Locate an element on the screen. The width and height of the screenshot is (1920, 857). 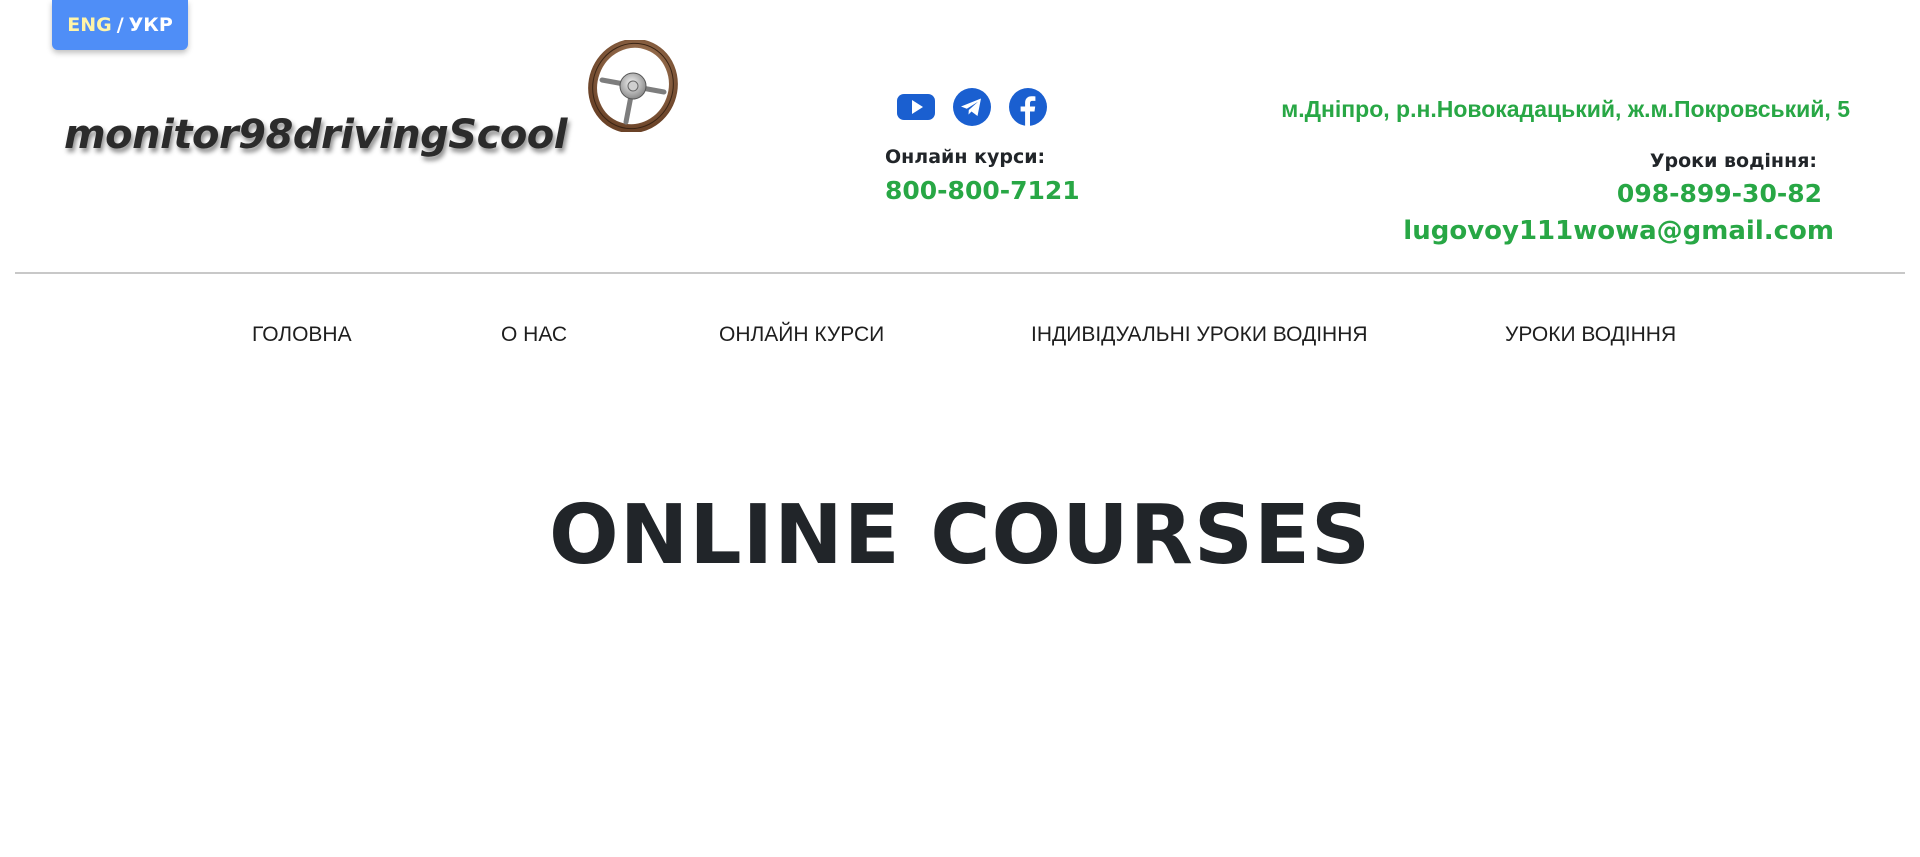
nav-item-driving-lessons: УРОКИ ВОДІННЯ is located at coordinates (1590, 335).